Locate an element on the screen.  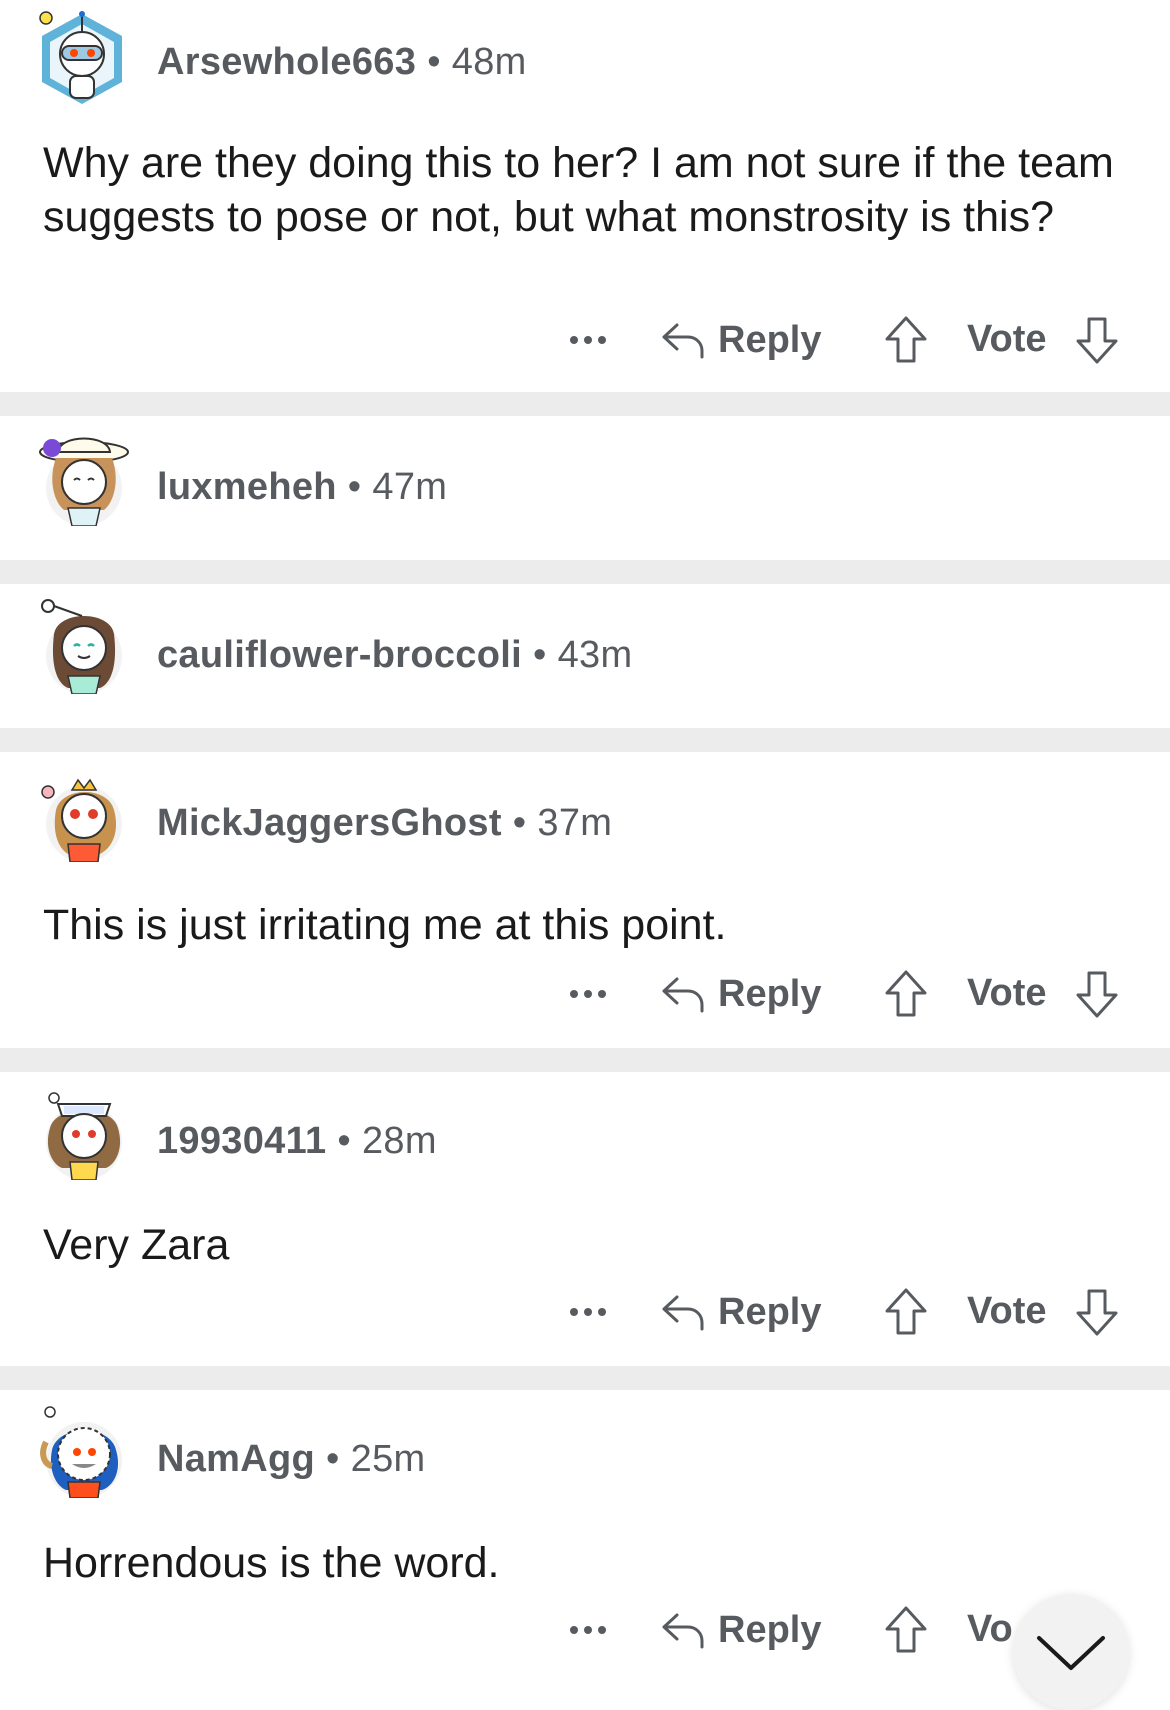
comment-body: Very Zara is located at coordinates (136, 1245).